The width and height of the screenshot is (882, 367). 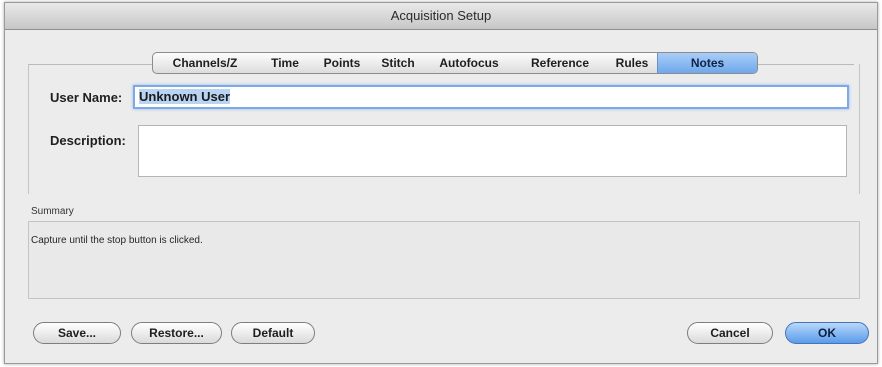 What do you see at coordinates (491, 97) in the screenshot?
I see `user-name-input: Unknown User` at bounding box center [491, 97].